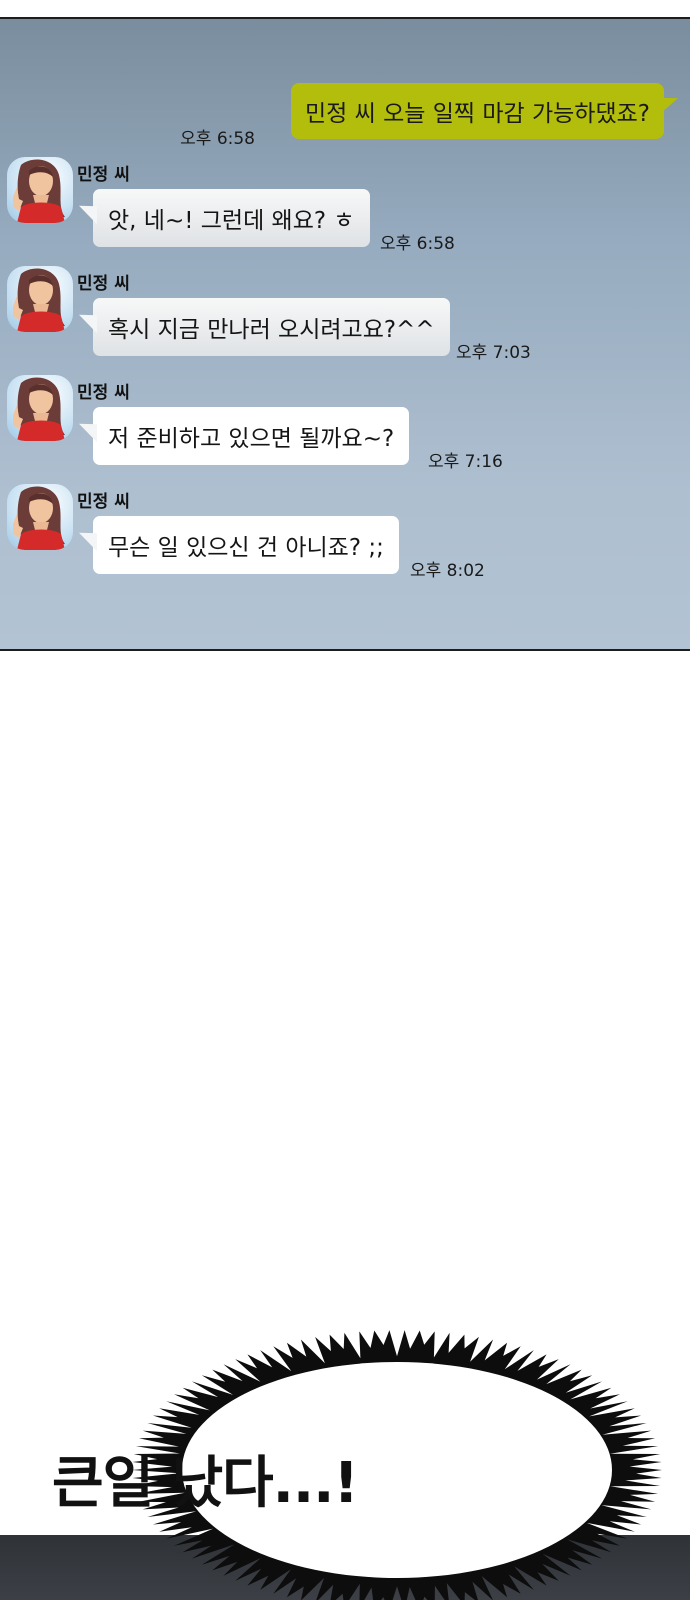 The width and height of the screenshot is (690, 1600). I want to click on sent-message-bubble: 민정 씨 오늘 일찍 마감 가능하댔죠?, so click(477, 111).